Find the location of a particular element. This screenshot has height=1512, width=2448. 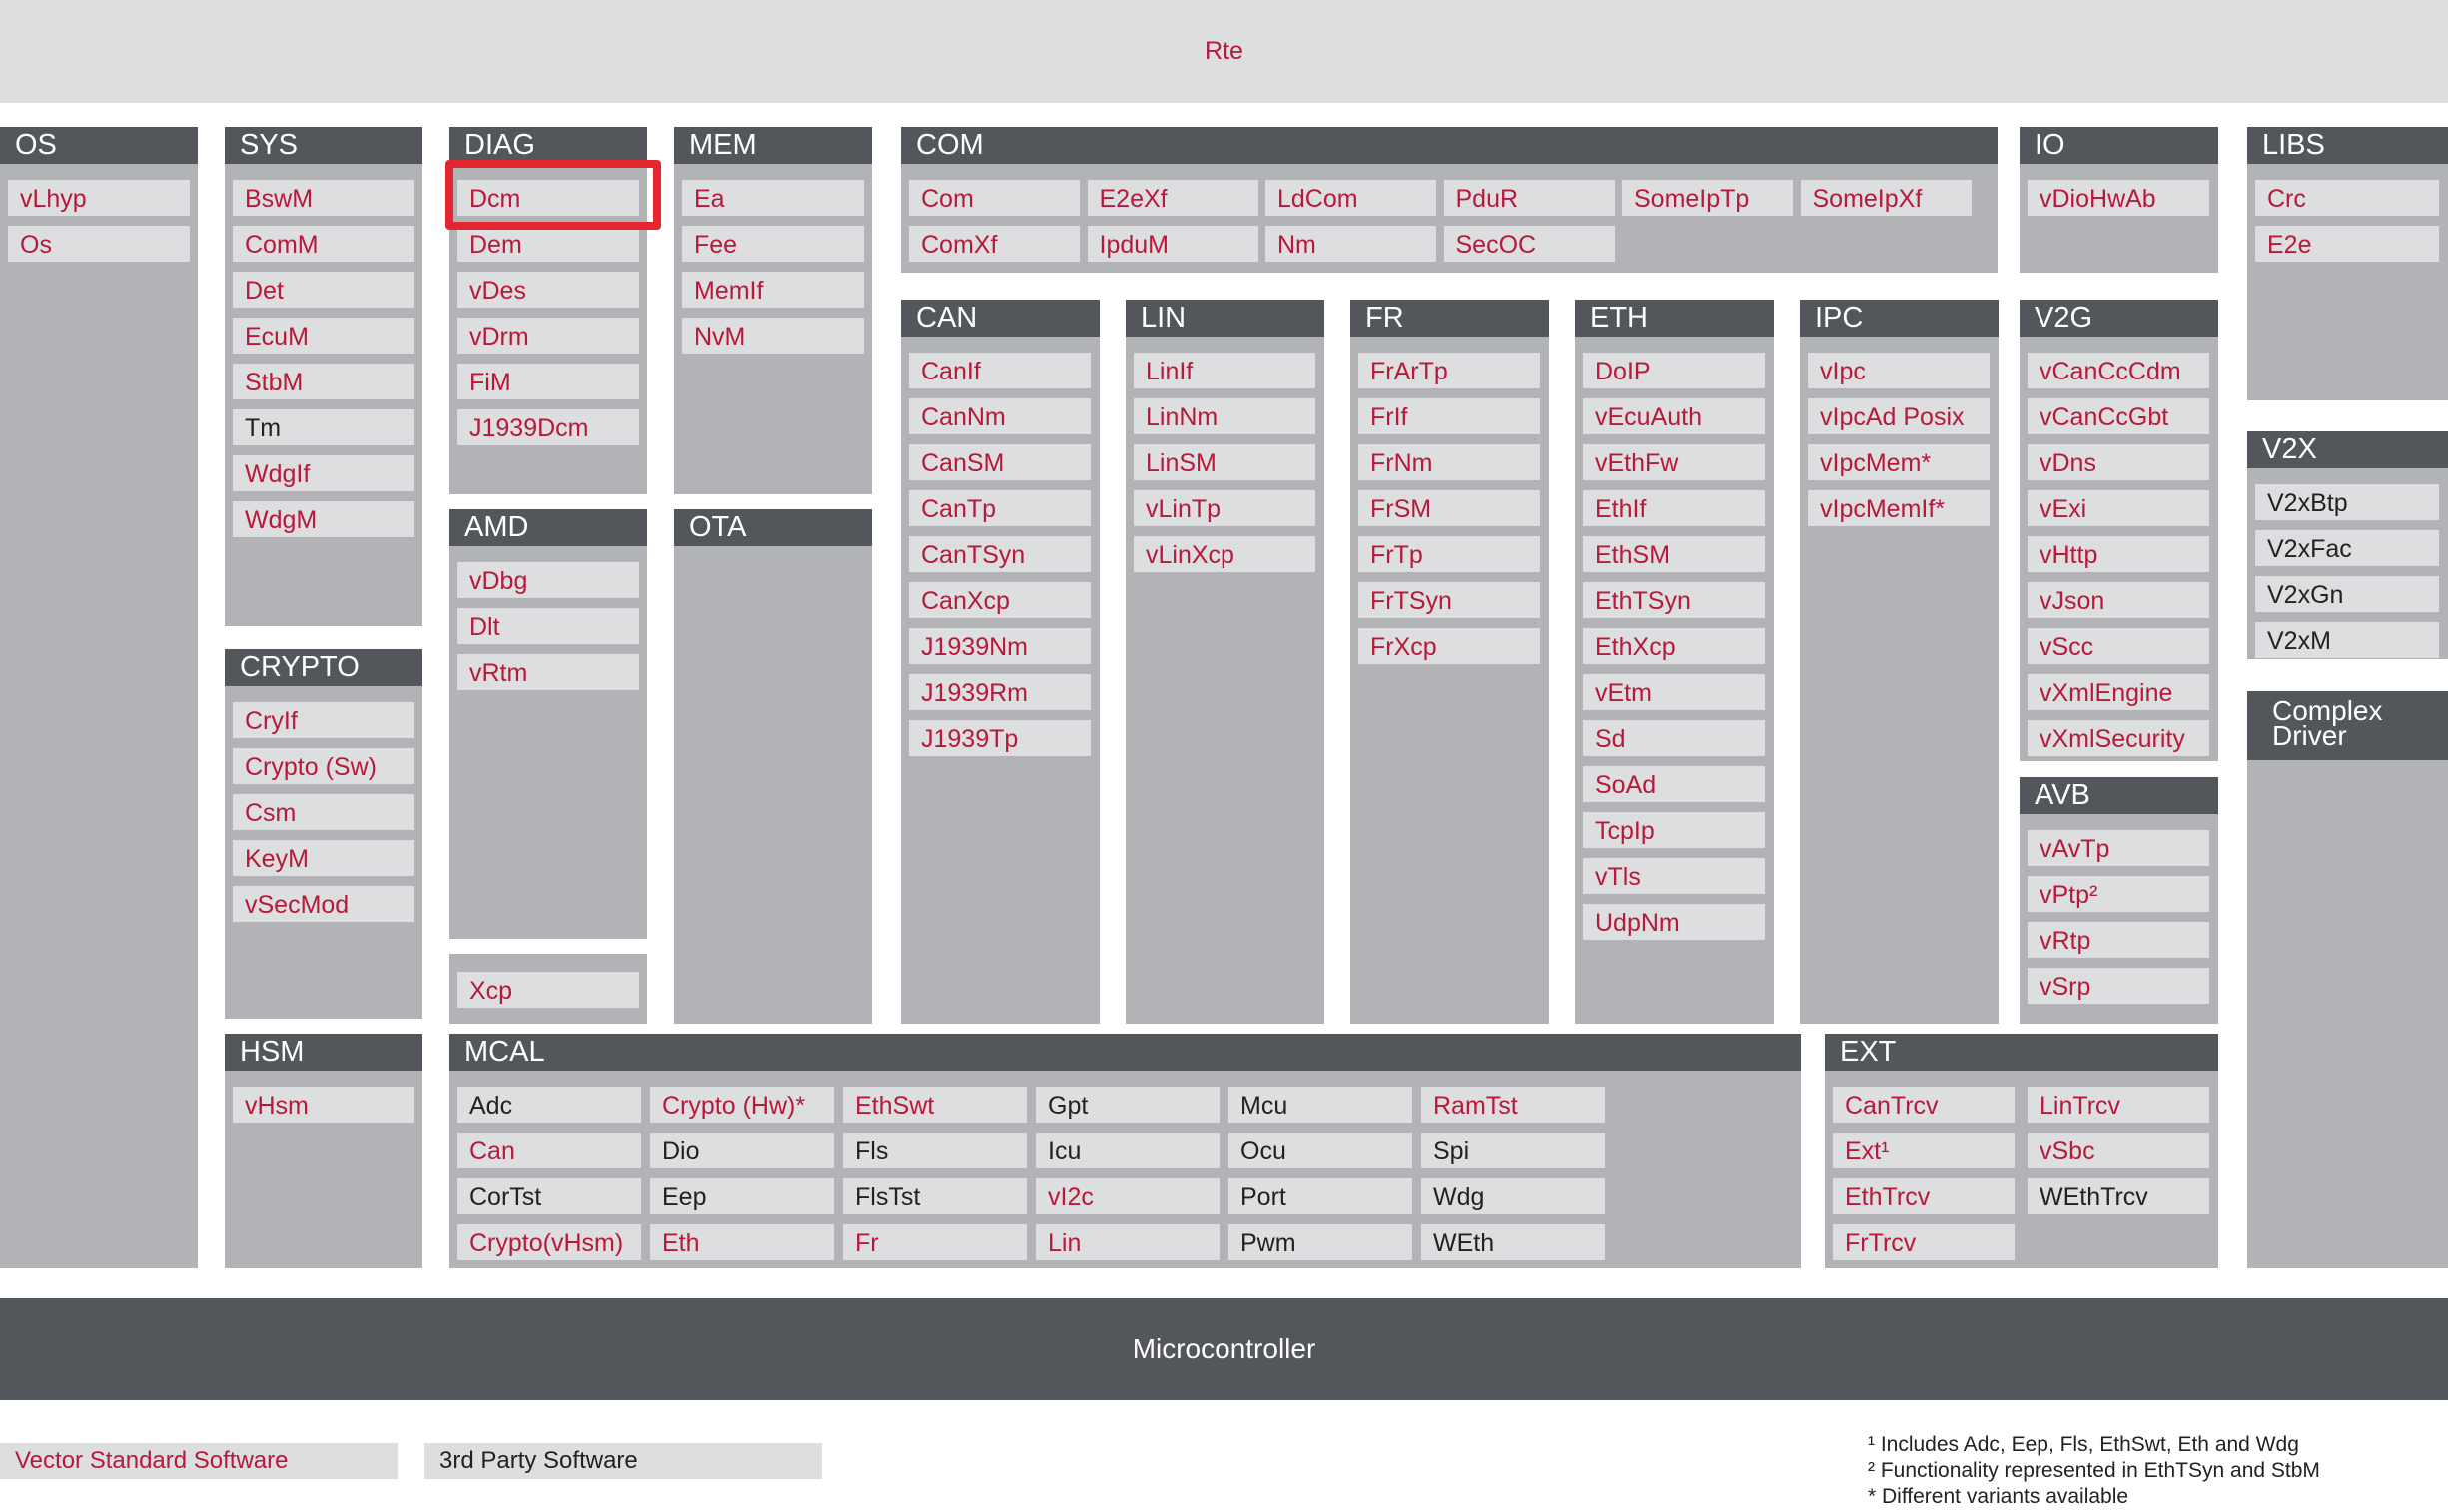

module-ldcom: LdCom is located at coordinates (1351, 198).